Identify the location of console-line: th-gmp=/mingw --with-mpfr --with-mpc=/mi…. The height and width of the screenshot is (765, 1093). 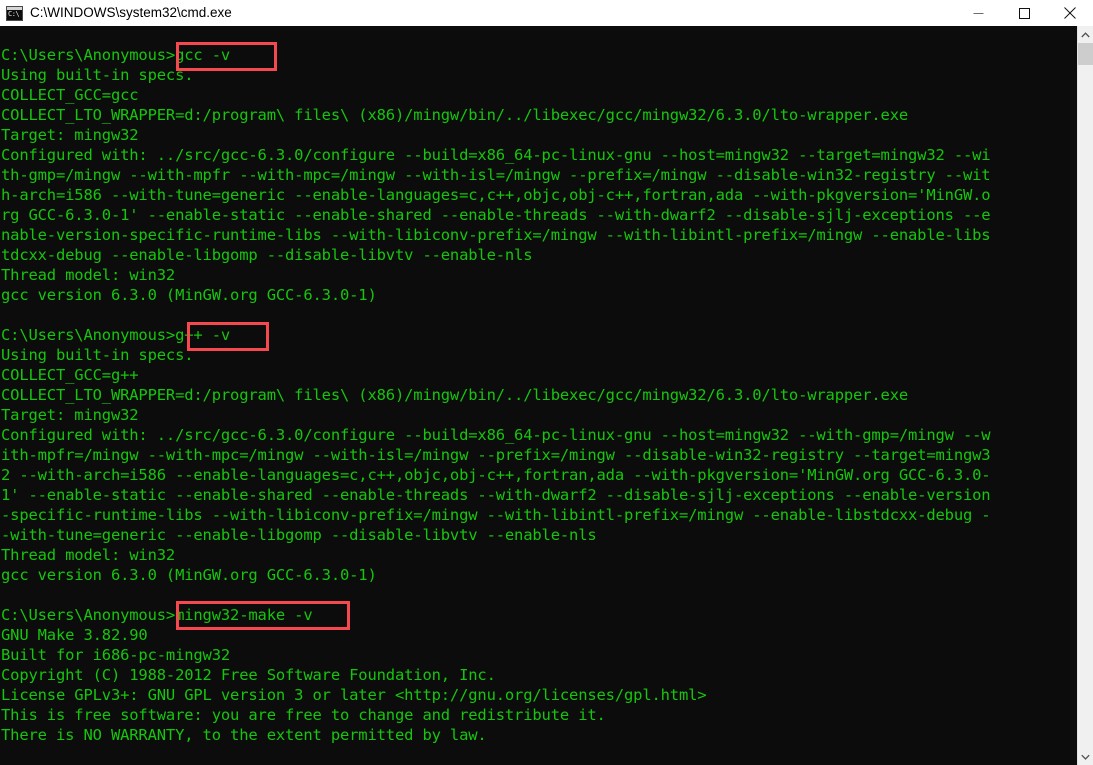
(496, 175).